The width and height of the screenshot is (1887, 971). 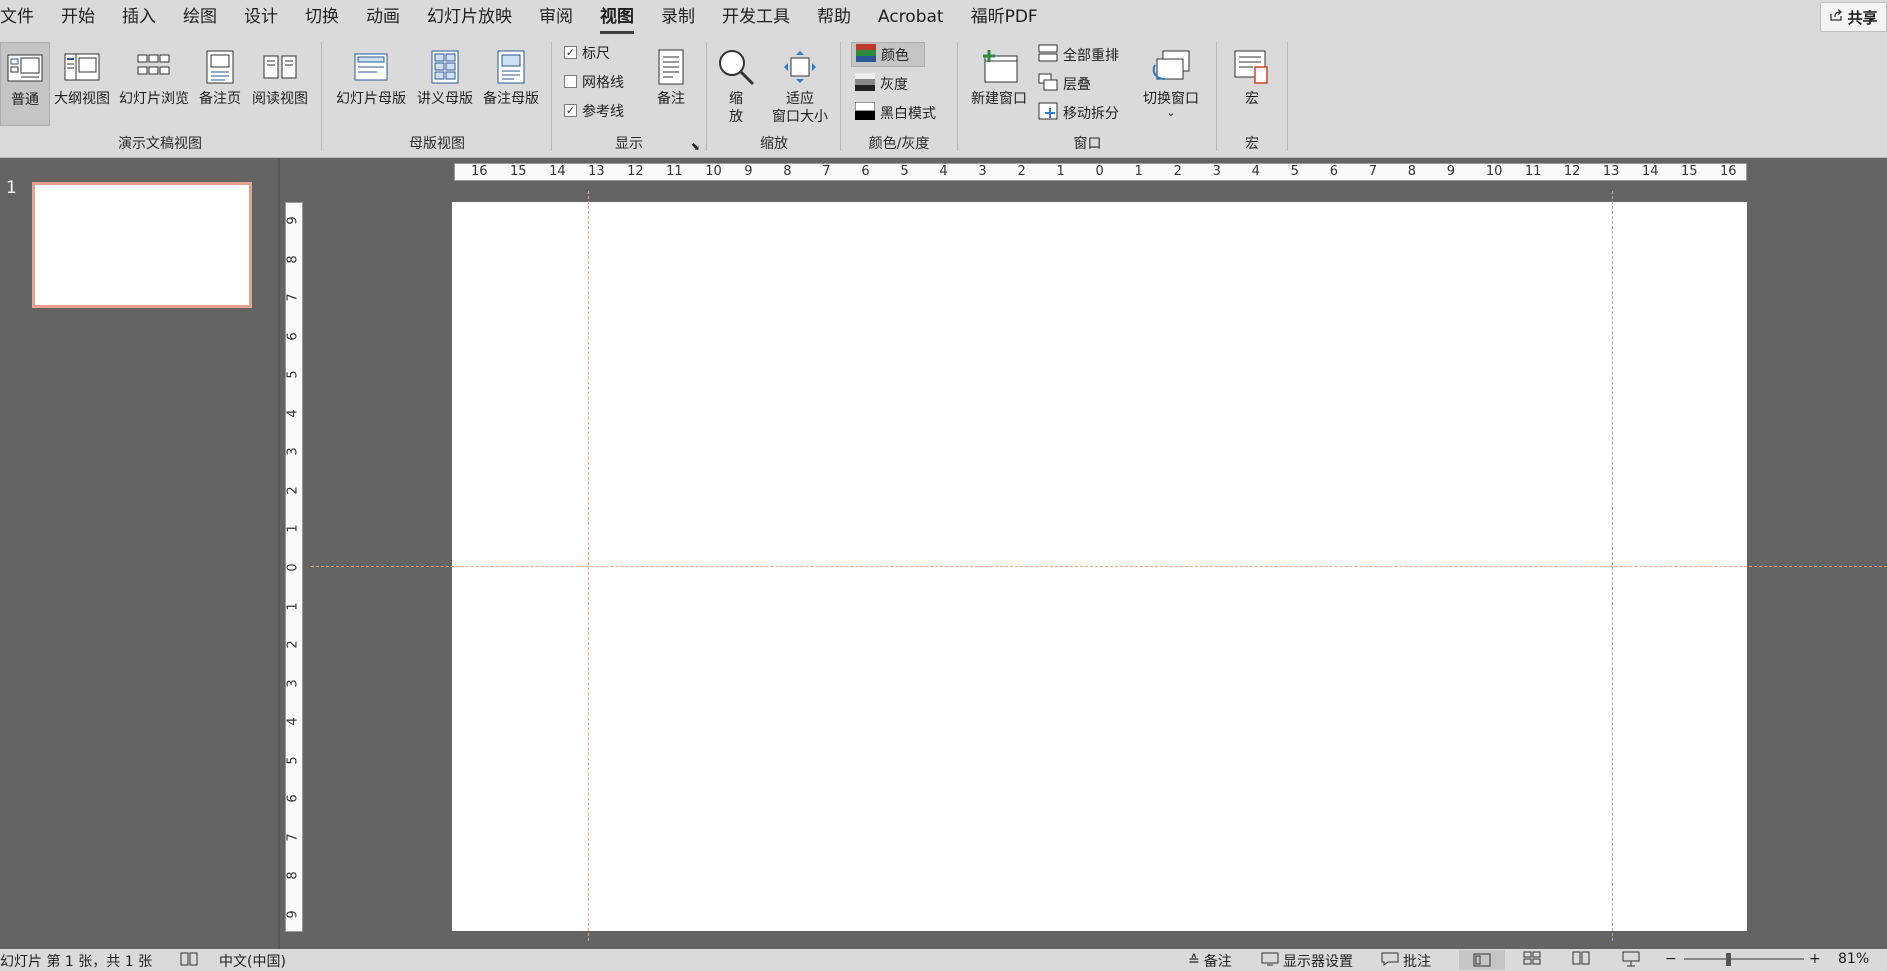 I want to click on outline-view-label: 大纲视图, so click(x=82, y=99).